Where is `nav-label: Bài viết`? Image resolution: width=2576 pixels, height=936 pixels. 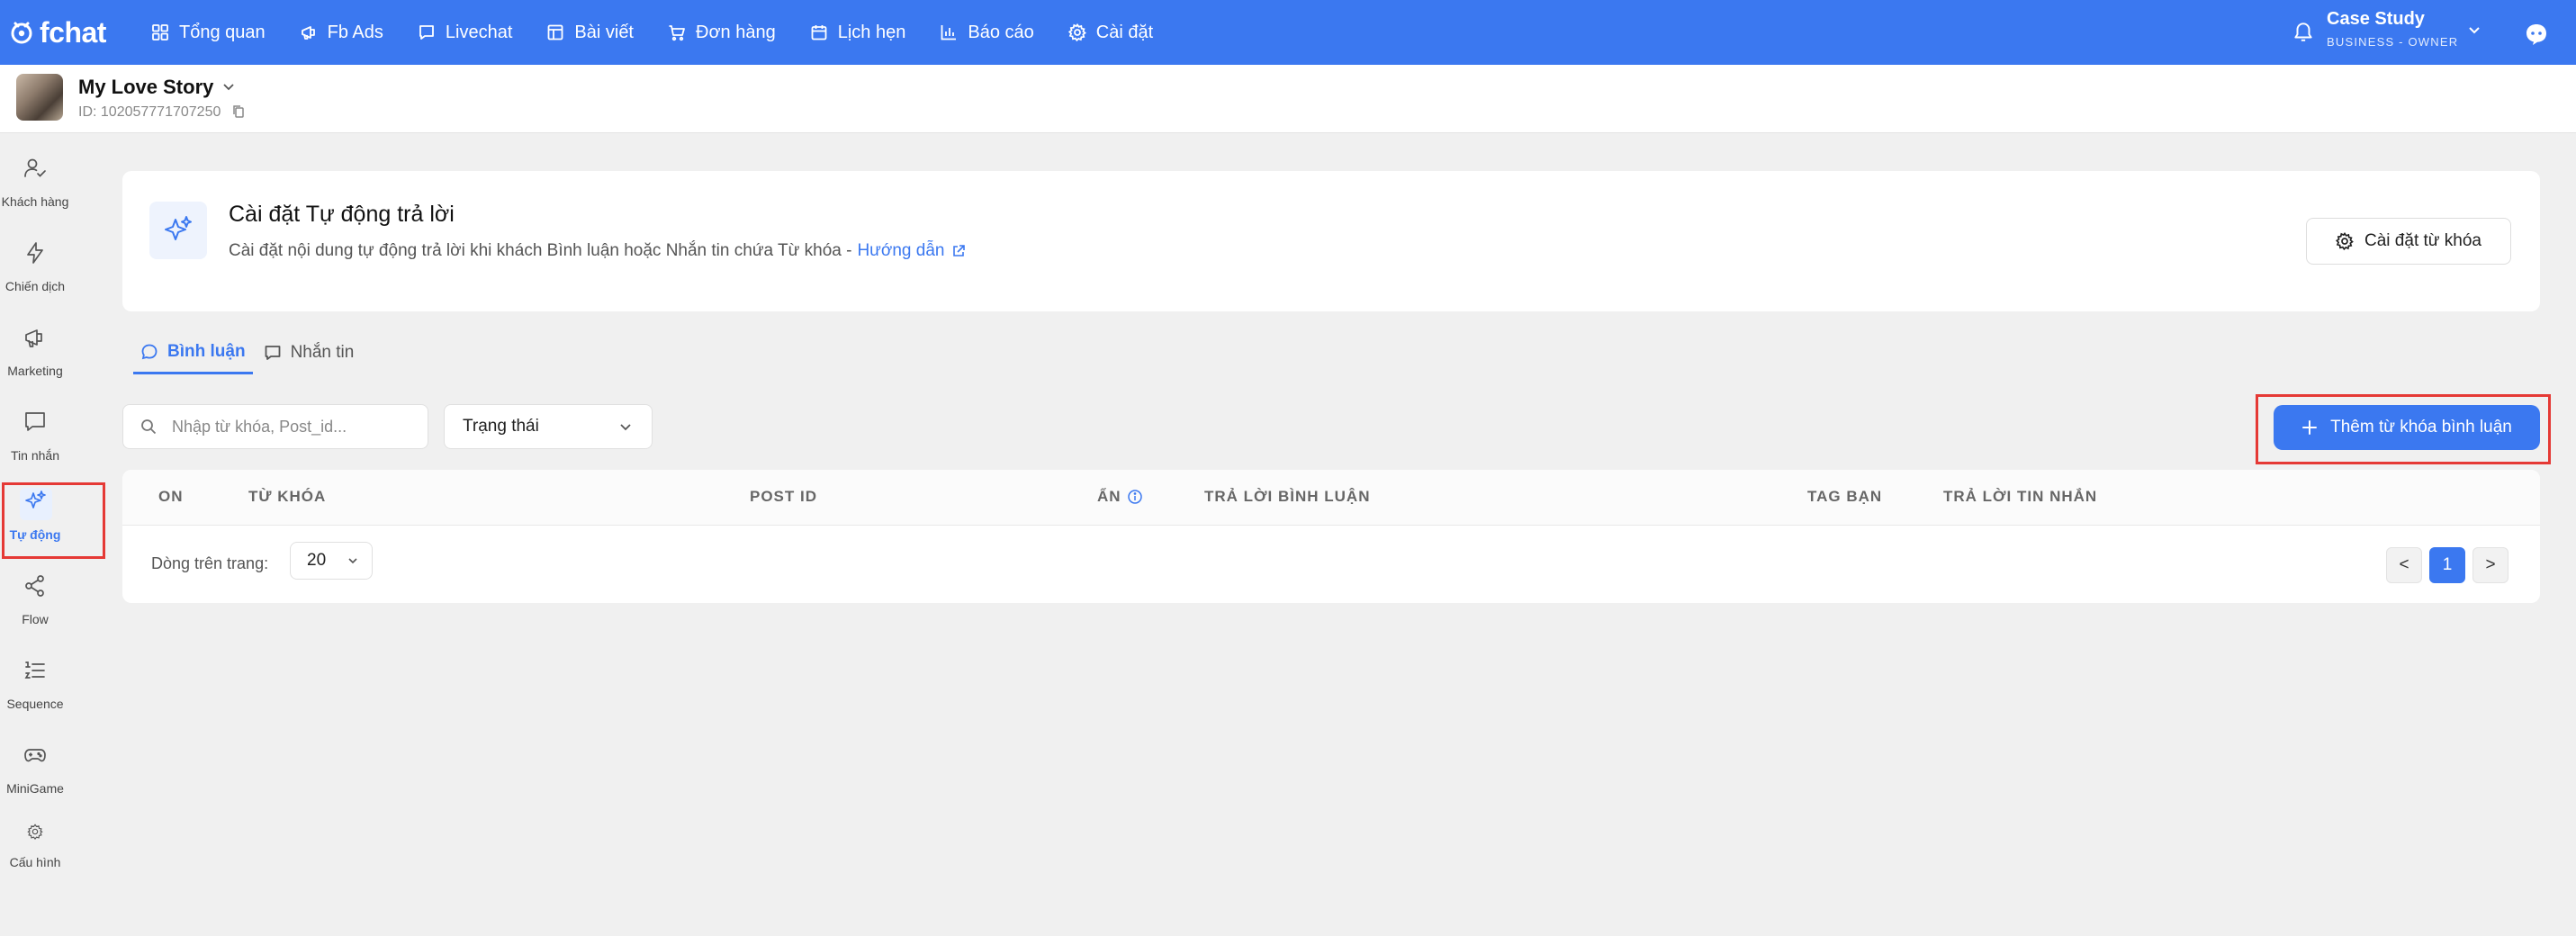 nav-label: Bài viết is located at coordinates (604, 32).